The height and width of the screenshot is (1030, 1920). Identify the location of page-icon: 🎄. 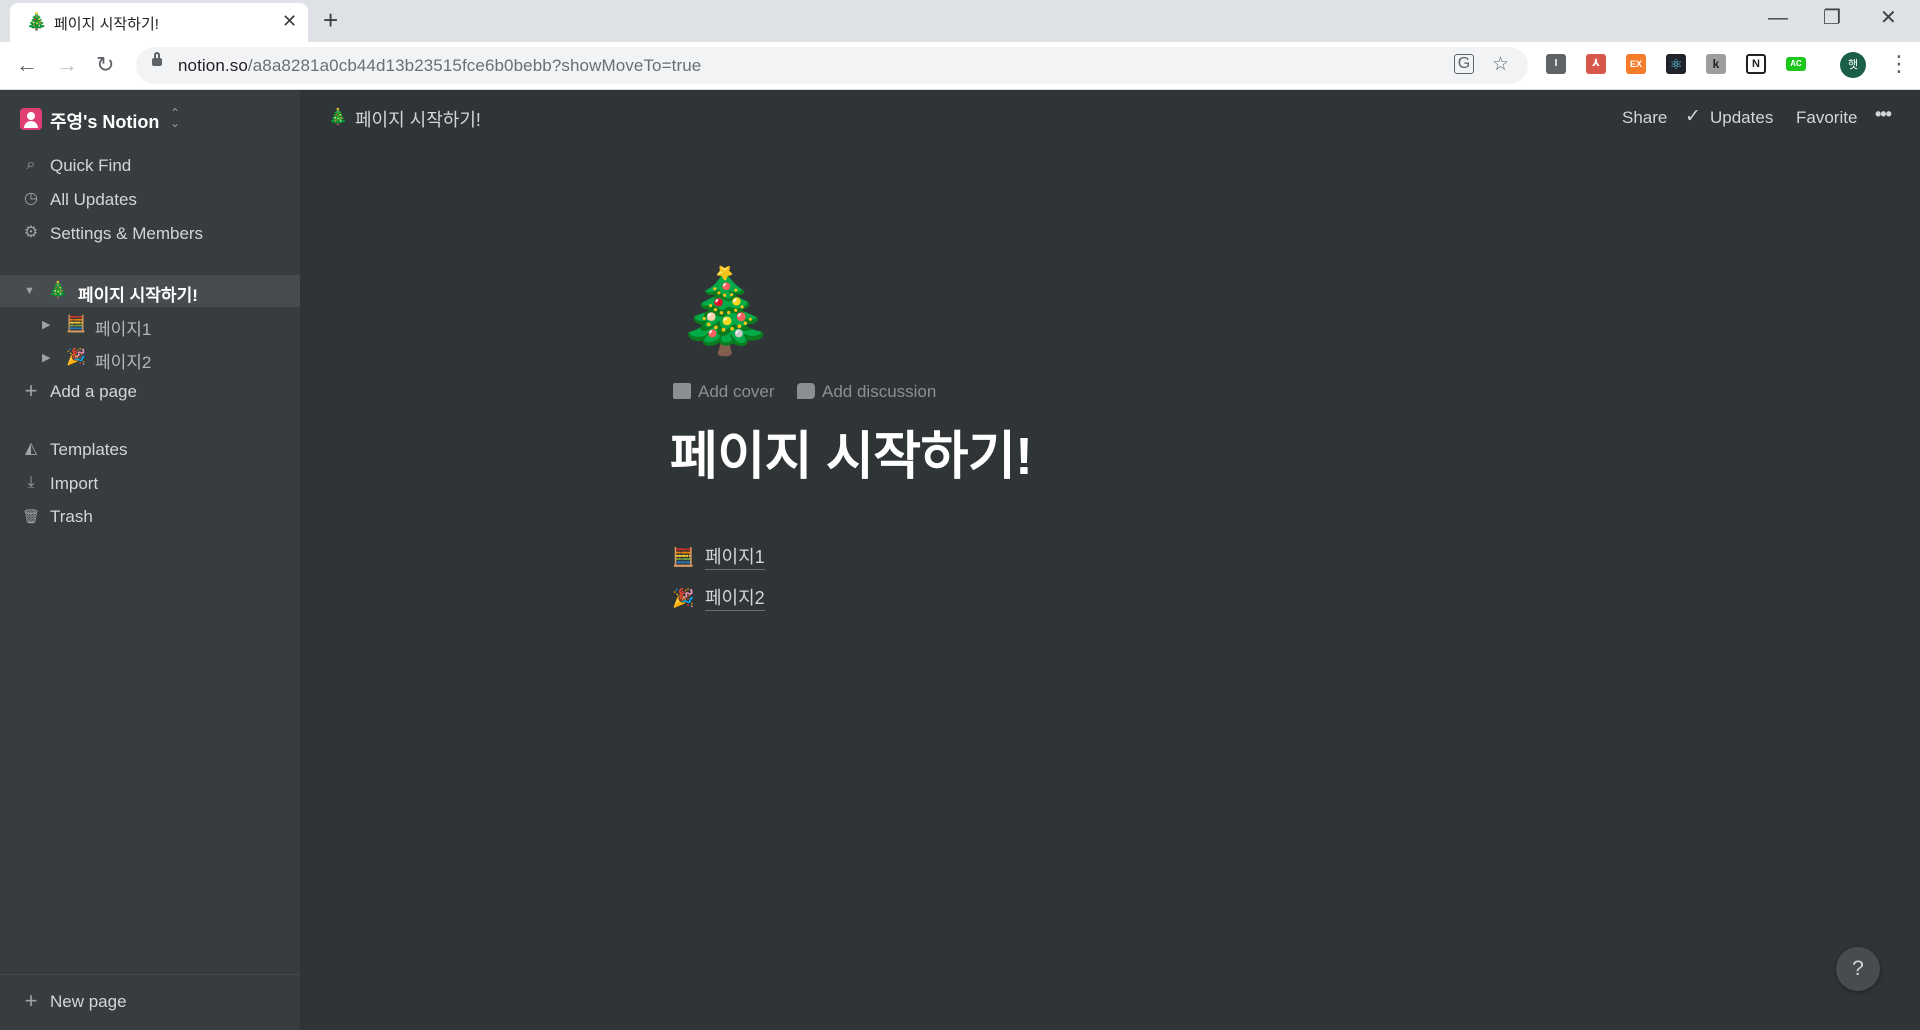
(725, 312).